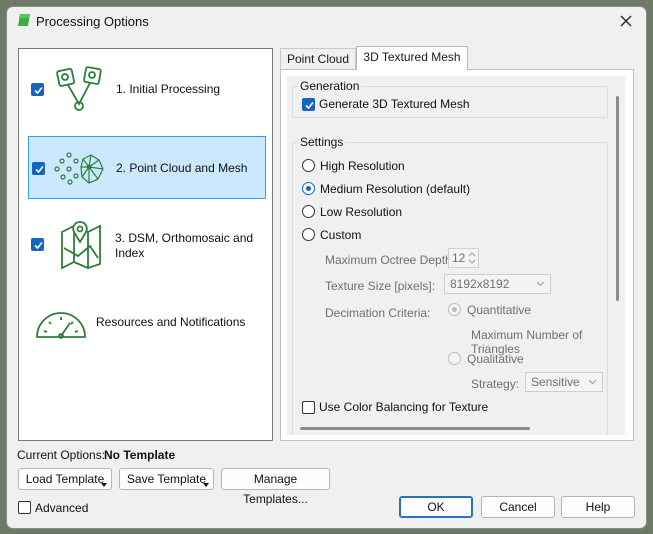 This screenshot has width=653, height=534. Describe the element at coordinates (362, 166) in the screenshot. I see `high-resolution-label: High Resolution` at that location.